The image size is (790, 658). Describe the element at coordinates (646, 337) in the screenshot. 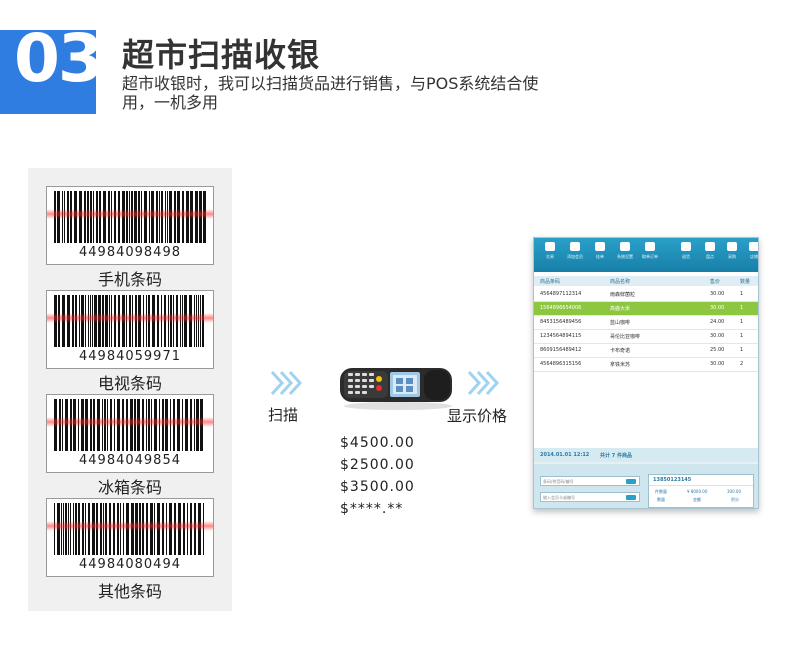

I see `table-row: 1234564894115 哥伦比亚咖啡 30.00 1` at that location.